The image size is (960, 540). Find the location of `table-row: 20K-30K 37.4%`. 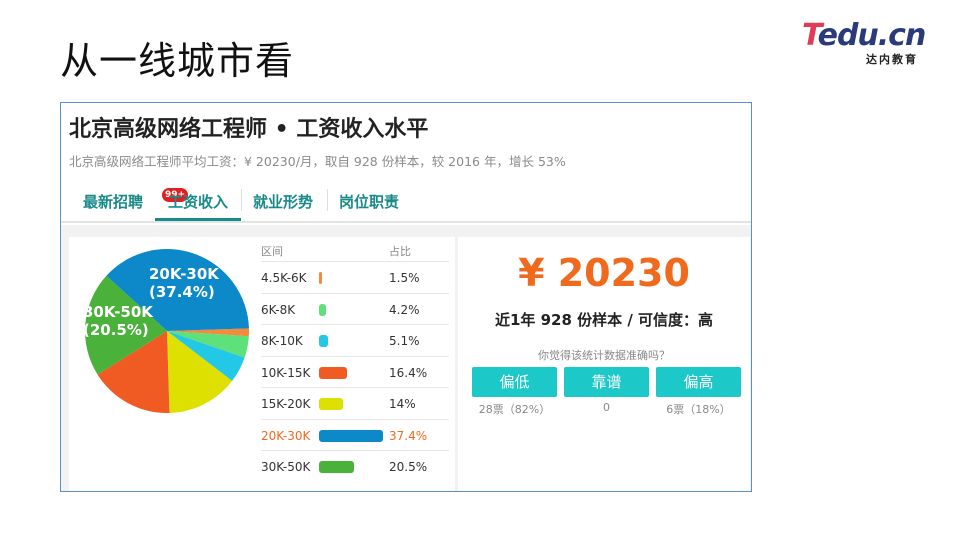

table-row: 20K-30K 37.4% is located at coordinates (355, 434).